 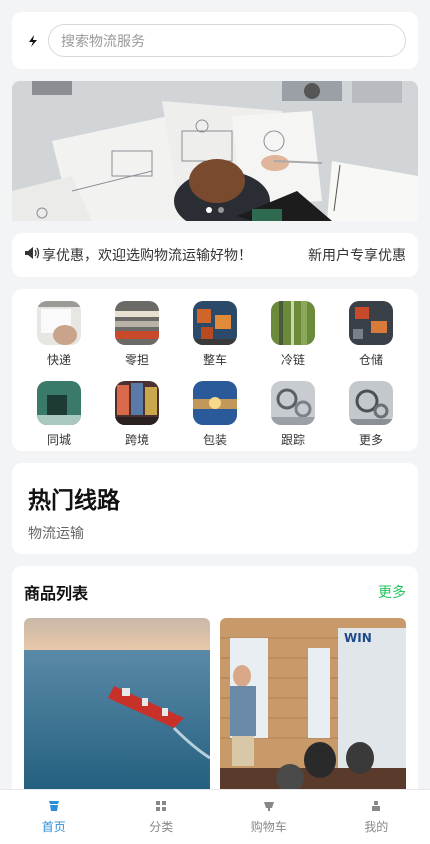 I want to click on category-label: 零担, so click(x=136, y=360).